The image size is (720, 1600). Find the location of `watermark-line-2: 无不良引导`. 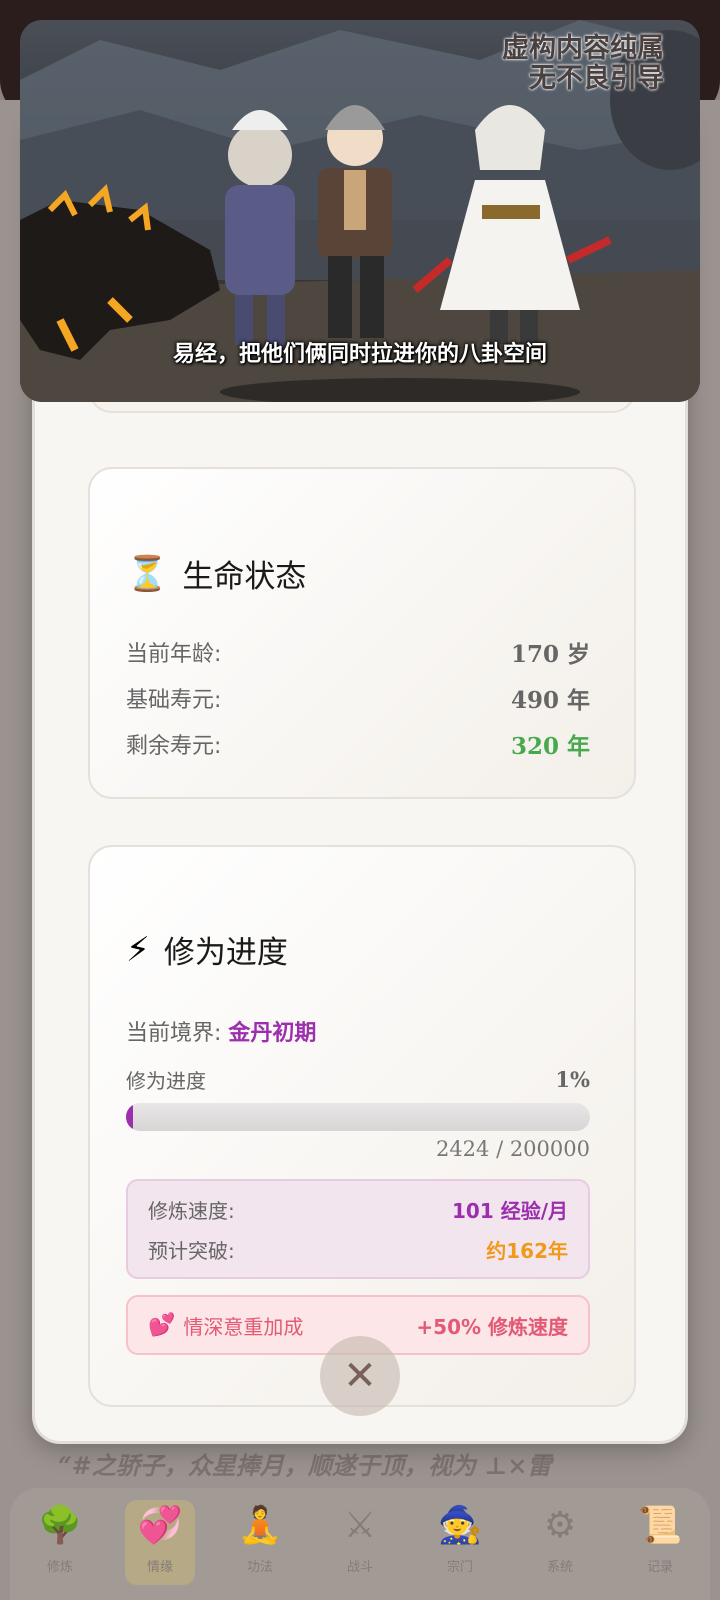

watermark-line-2: 无不良引导 is located at coordinates (596, 78).